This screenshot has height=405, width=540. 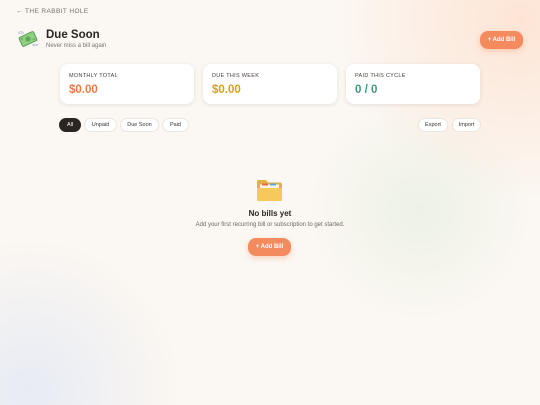 I want to click on monthly-total-card: MONTHLY TOTAL $0.00, so click(x=127, y=84).